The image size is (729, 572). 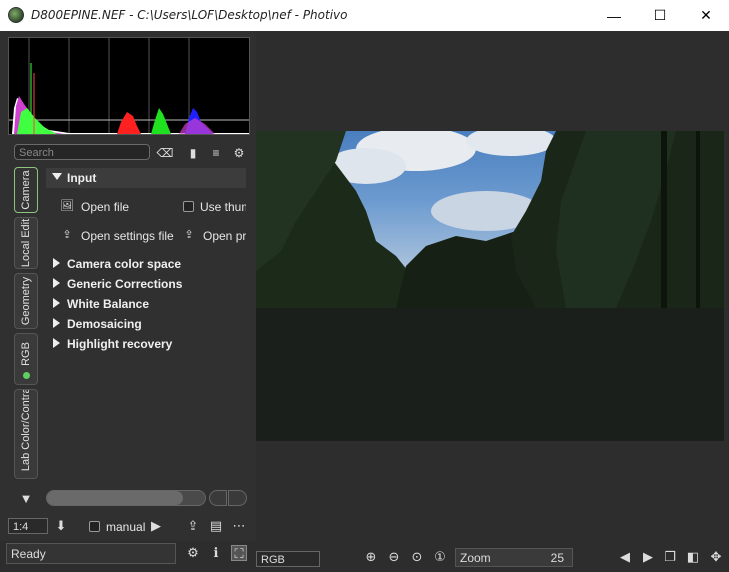 What do you see at coordinates (156, 526) in the screenshot?
I see `play-icon: ▶` at bounding box center [156, 526].